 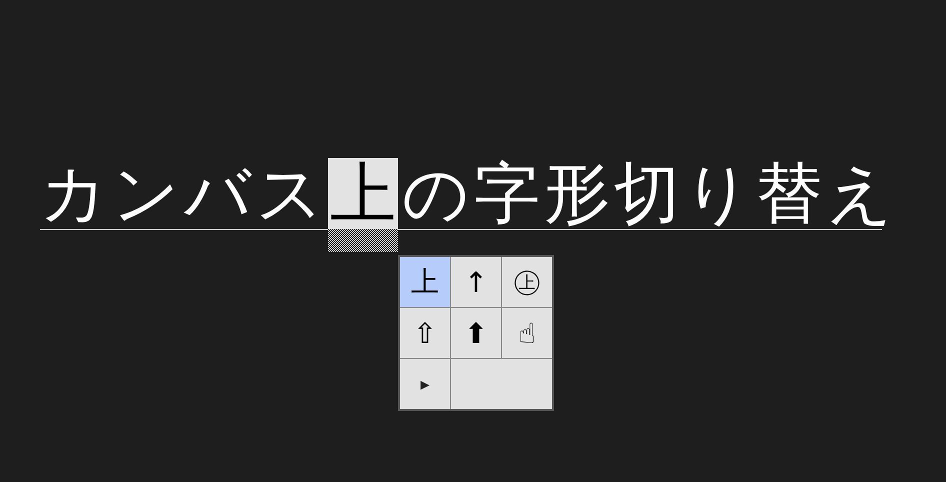 What do you see at coordinates (650, 193) in the screenshot?
I see `composed-text: の字形切り替え` at bounding box center [650, 193].